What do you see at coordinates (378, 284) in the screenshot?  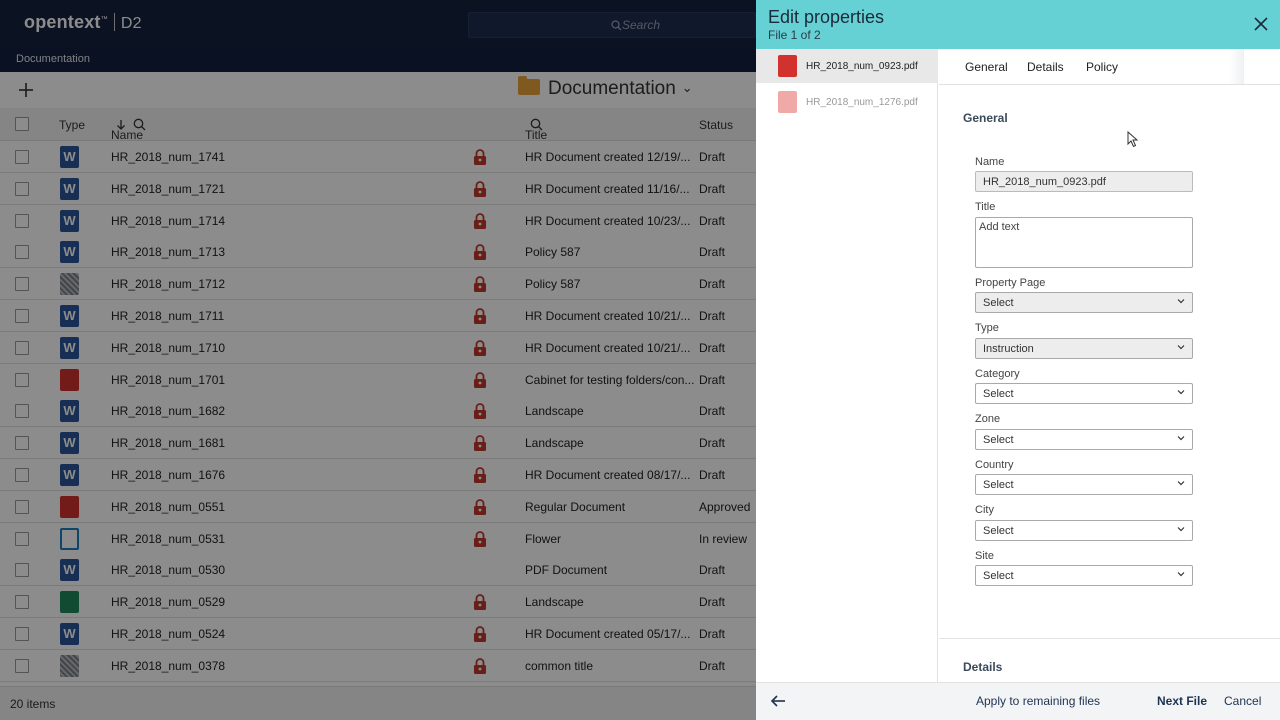 I see `table-row: HR_2018_num_1712 Policy 587 Draft` at bounding box center [378, 284].